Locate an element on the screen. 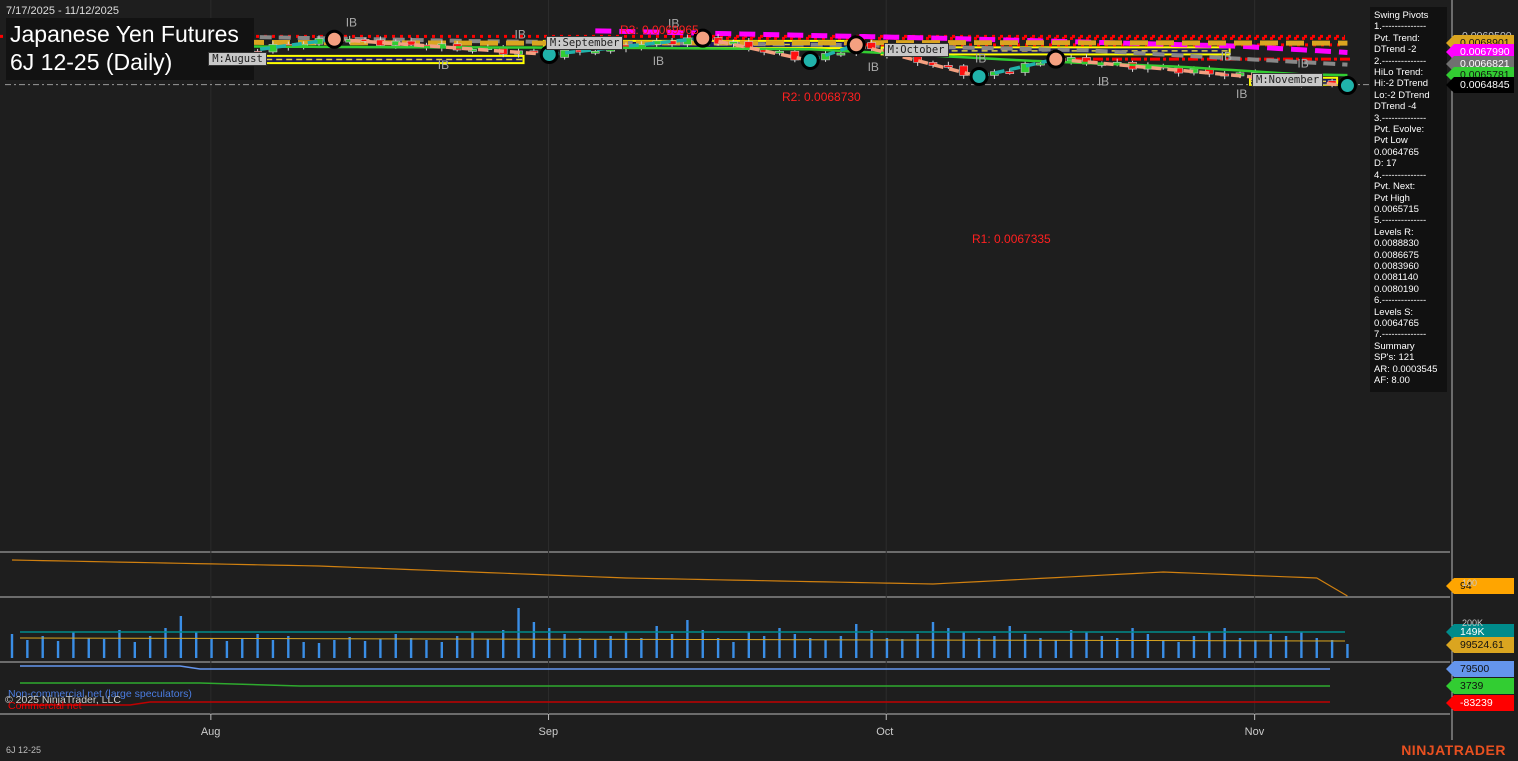 This screenshot has width=1518, height=761. ninjatrader-logo: NINJATRADER is located at coordinates (1453, 750).